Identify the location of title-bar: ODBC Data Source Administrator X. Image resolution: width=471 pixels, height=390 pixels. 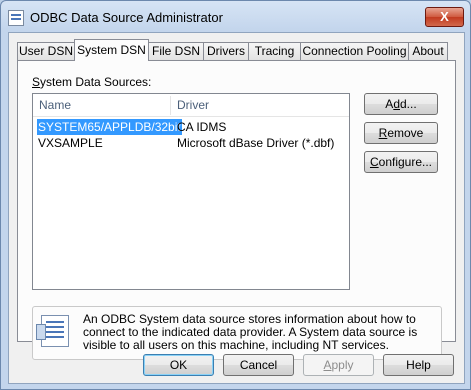
(235, 17).